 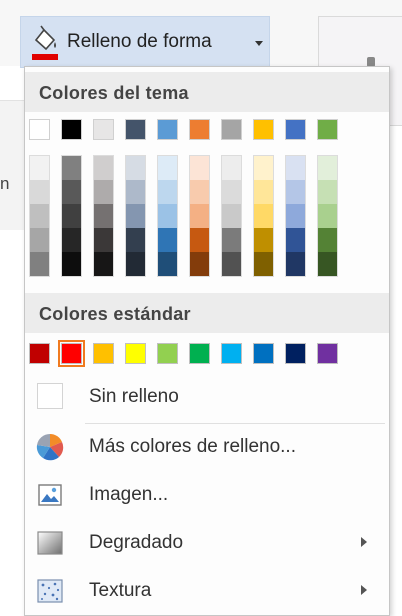 I want to click on standard-colors-title: Colores estándar, so click(x=115, y=314).